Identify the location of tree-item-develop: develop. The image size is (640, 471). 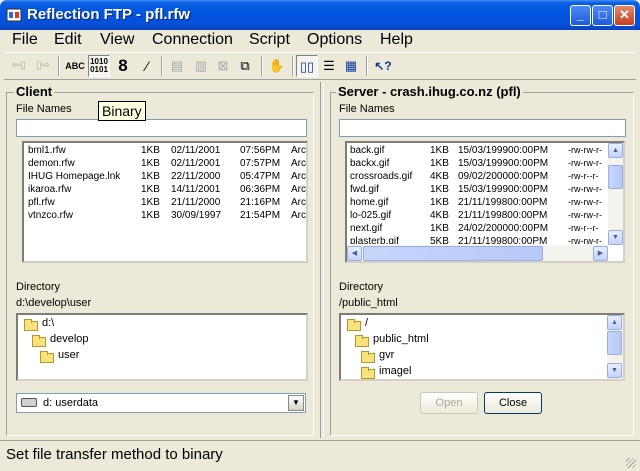
(69, 339).